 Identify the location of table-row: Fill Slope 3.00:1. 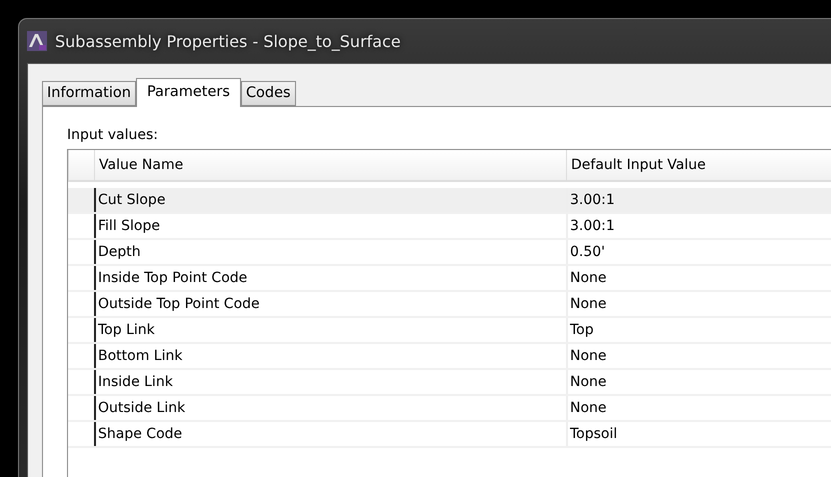
(449, 227).